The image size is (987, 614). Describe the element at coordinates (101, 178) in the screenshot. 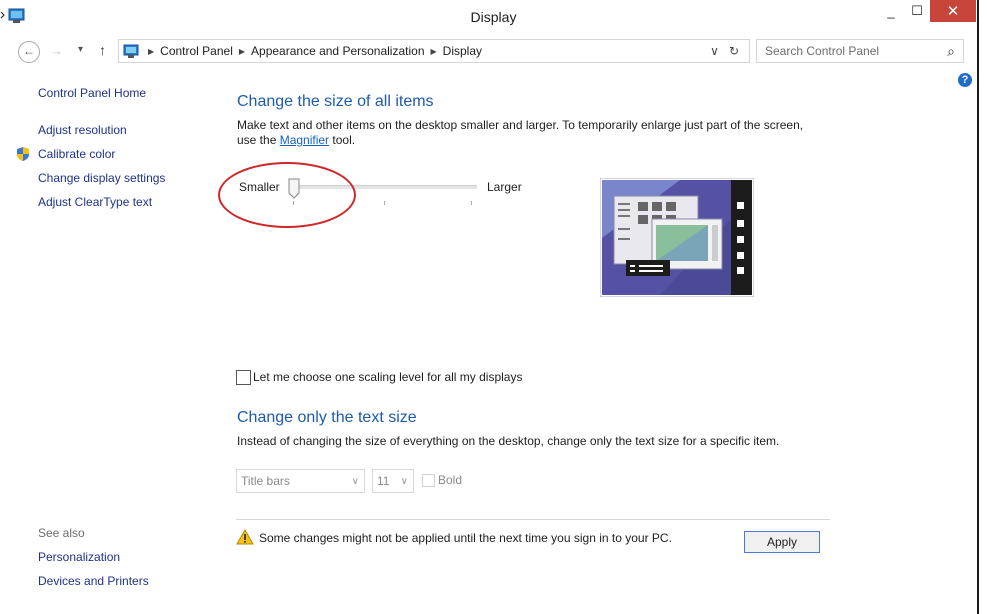

I see `sidebar-item-change-display-settings: Change display settings` at that location.